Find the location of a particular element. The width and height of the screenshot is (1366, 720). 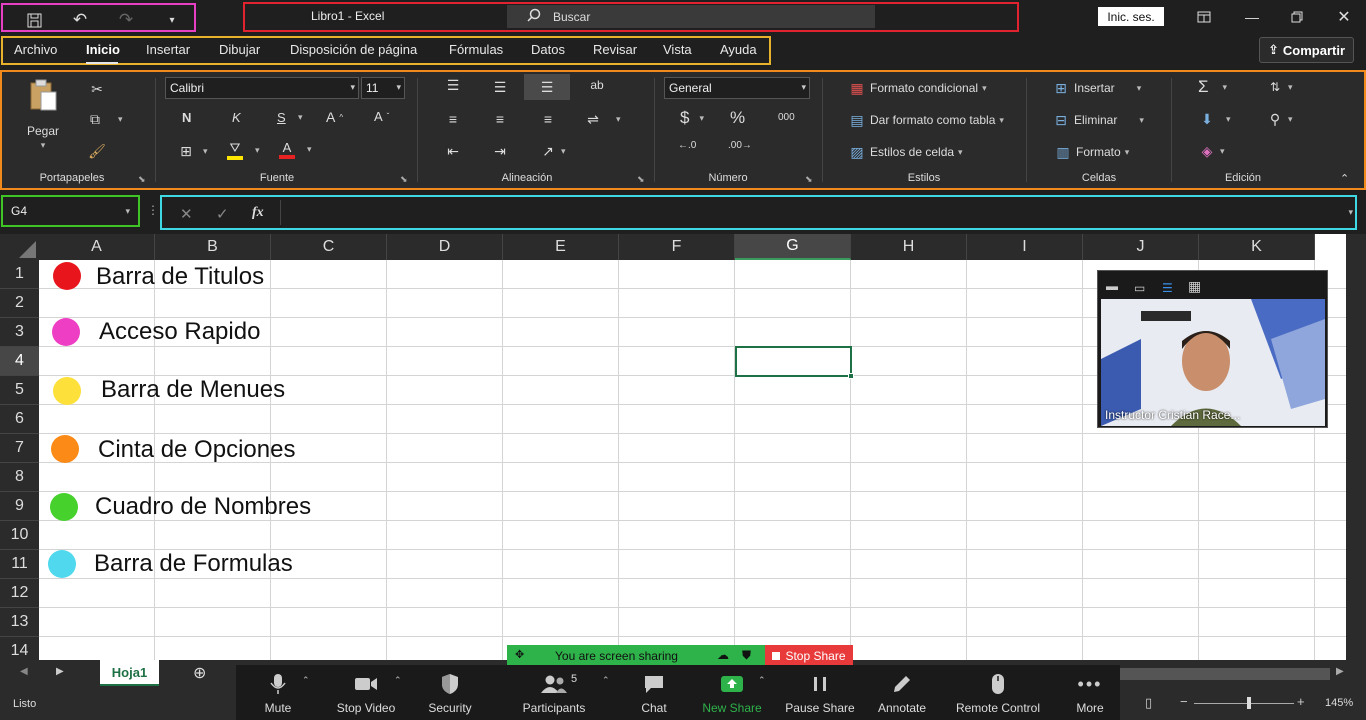

security-button: Security is located at coordinates (450, 694).